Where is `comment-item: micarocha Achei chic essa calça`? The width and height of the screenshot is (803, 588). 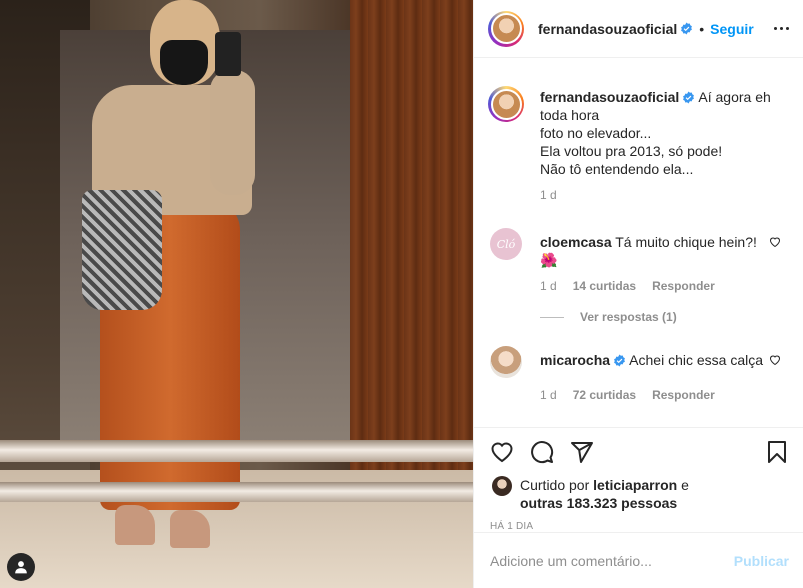 comment-item: micarocha Achei chic essa calça is located at coordinates (638, 362).